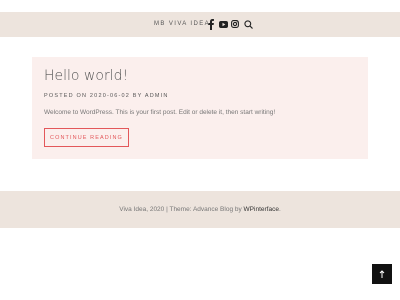 The image size is (400, 300). What do you see at coordinates (181, 209) in the screenshot?
I see `footer-credit-text: Viva Idea, 2020 | Theme: Advance Blog by` at bounding box center [181, 209].